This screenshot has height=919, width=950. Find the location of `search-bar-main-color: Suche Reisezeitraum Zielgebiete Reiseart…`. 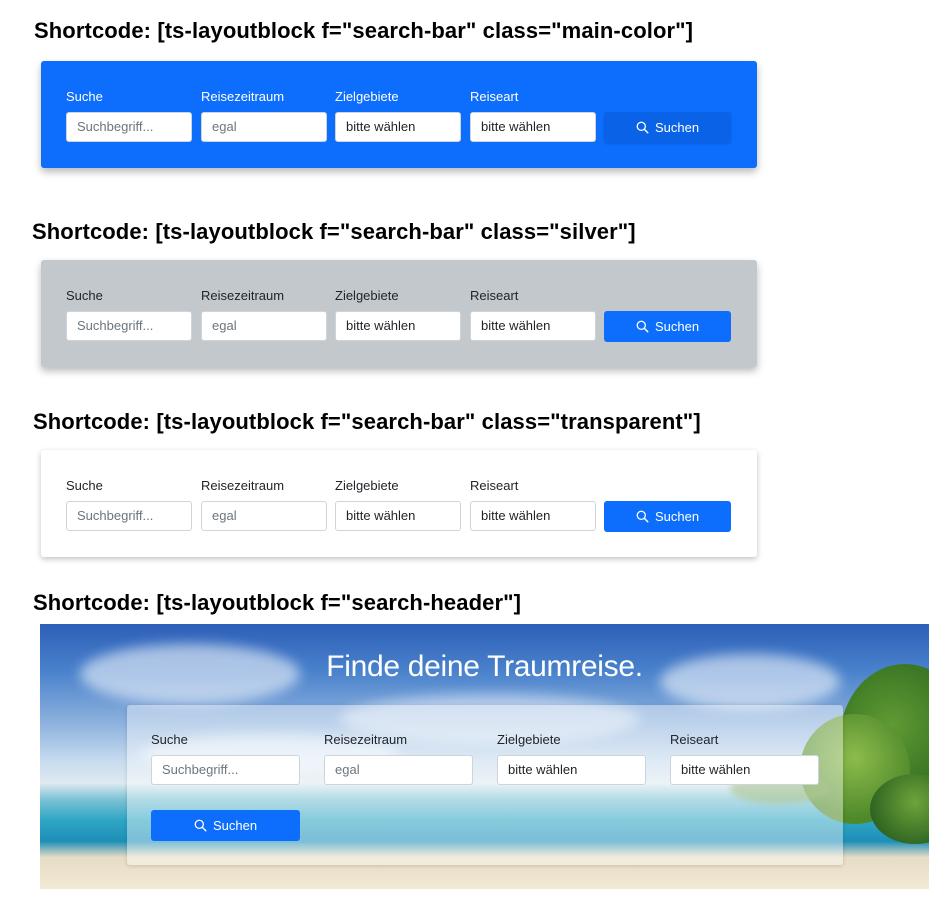

search-bar-main-color: Suche Reisezeitraum Zielgebiete Reiseart… is located at coordinates (399, 114).